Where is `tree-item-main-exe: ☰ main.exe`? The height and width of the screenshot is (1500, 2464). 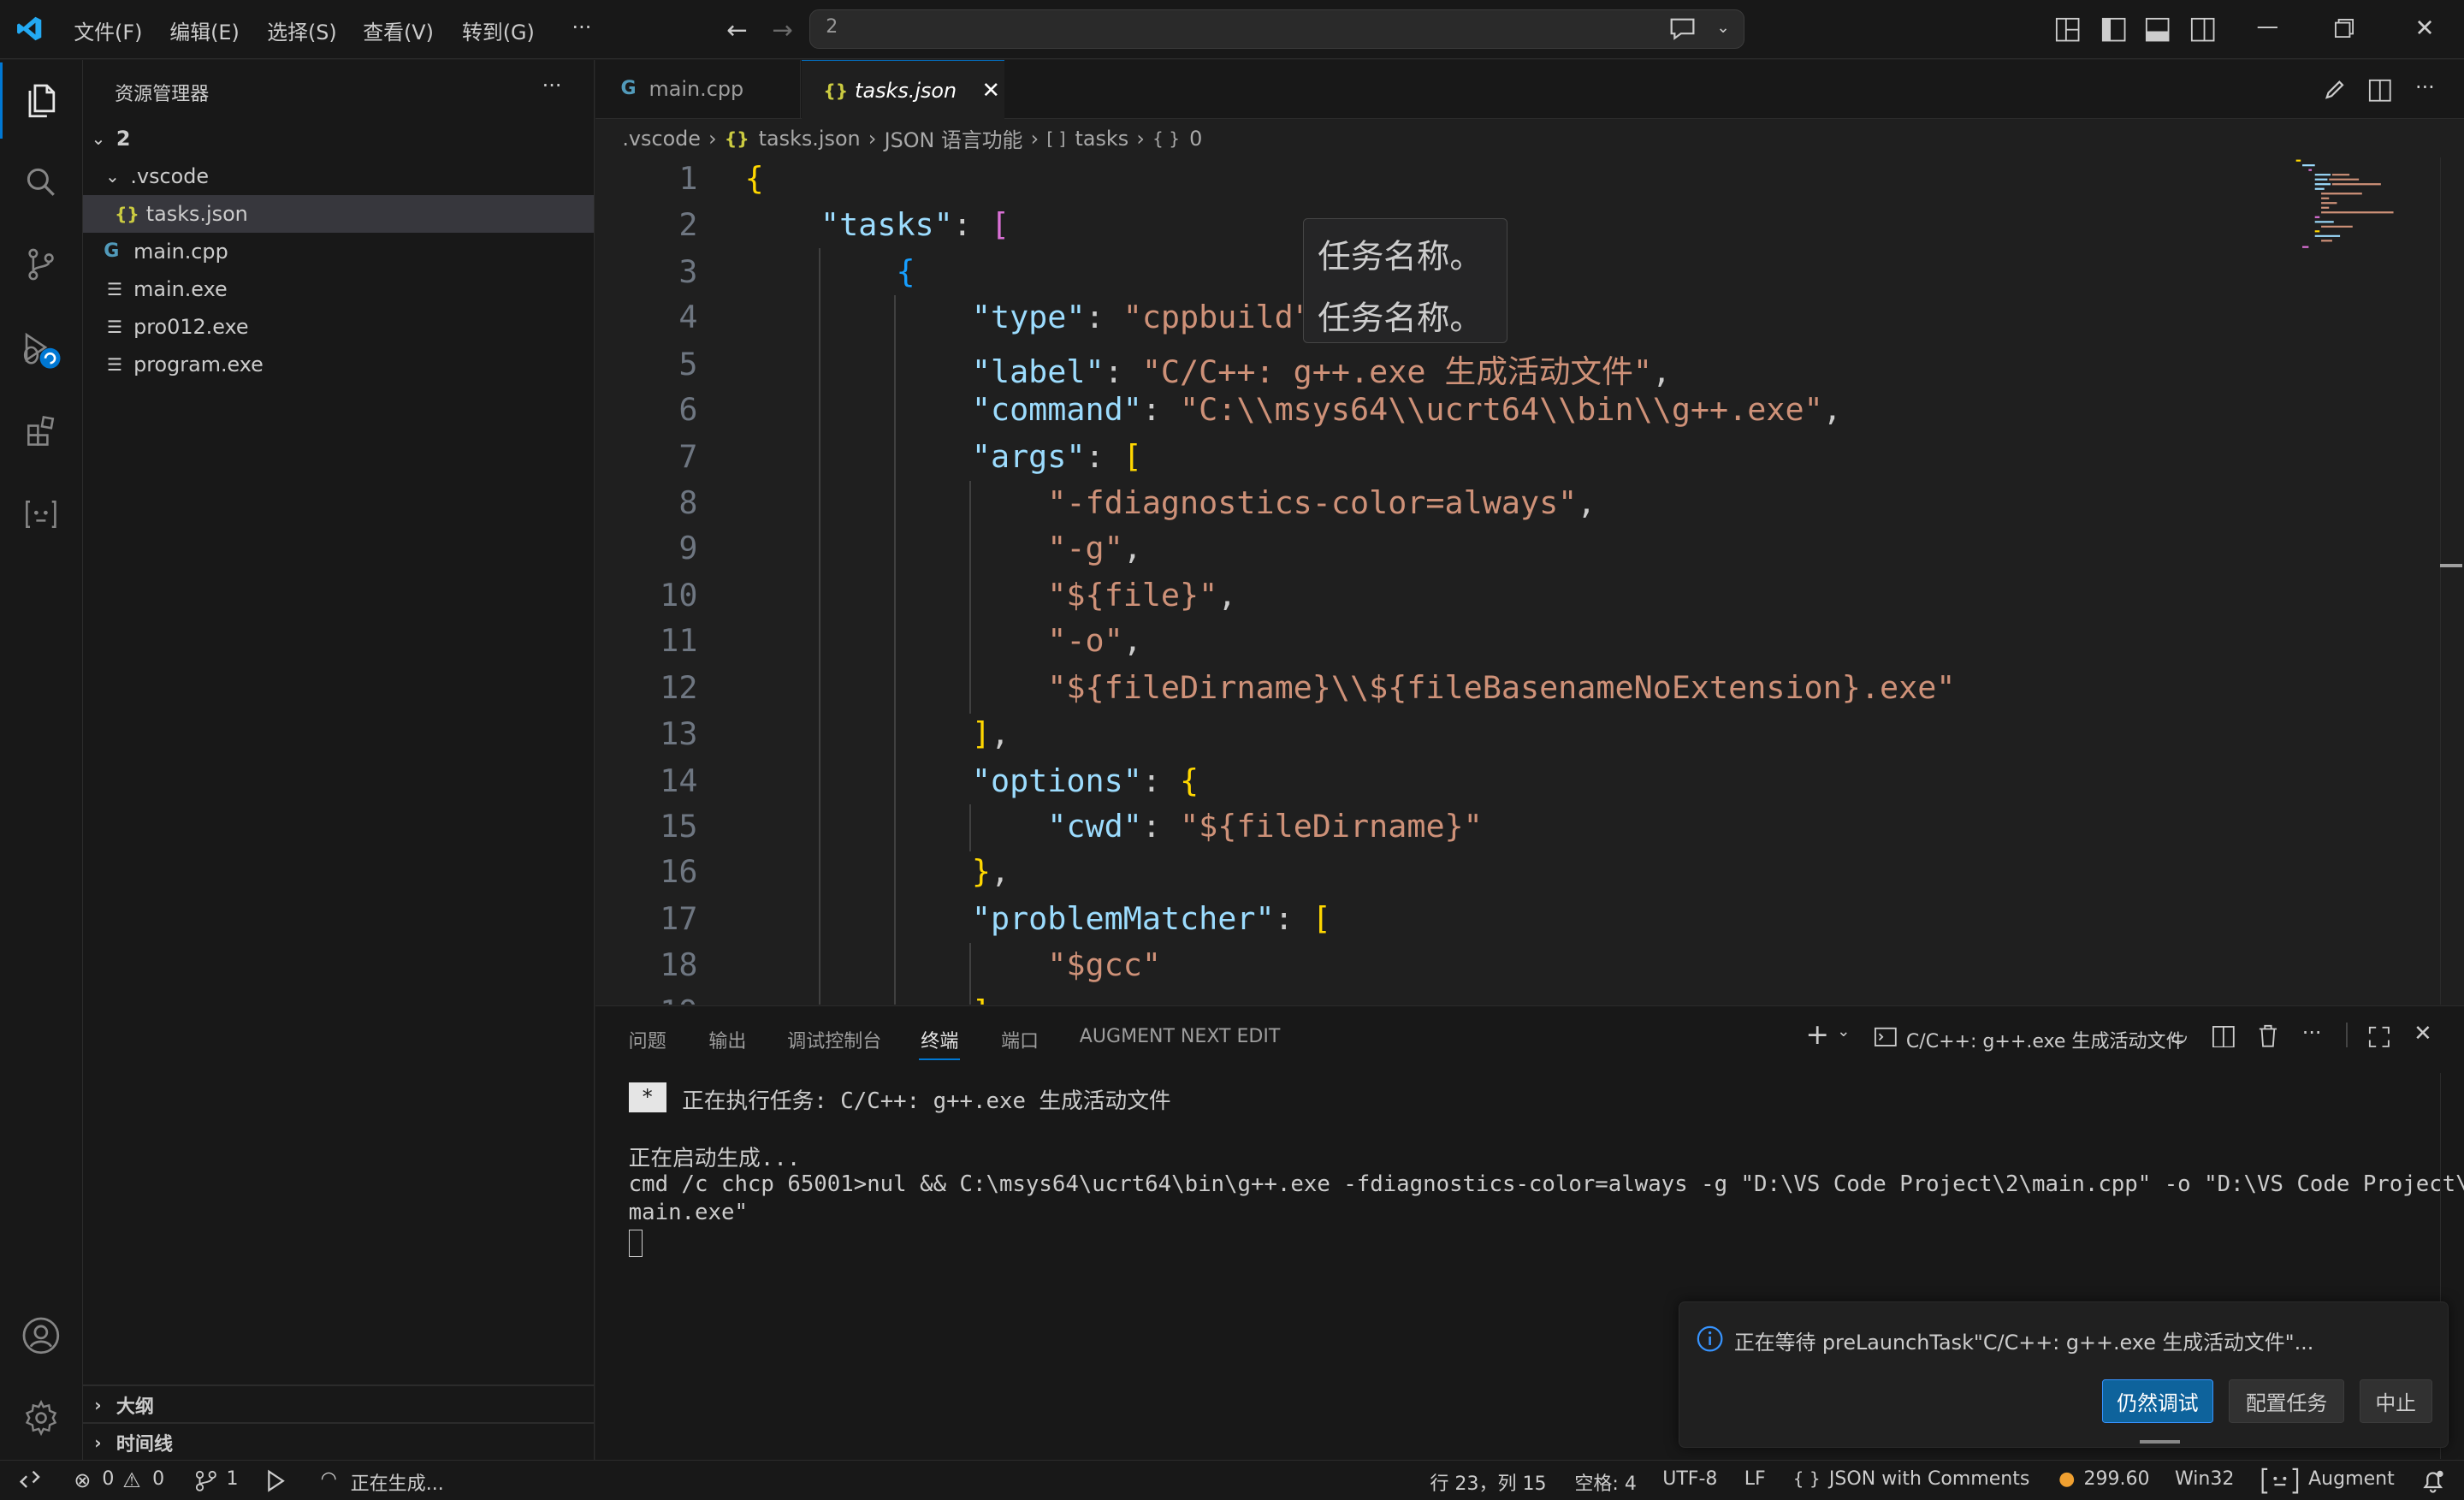 tree-item-main-exe: ☰ main.exe is located at coordinates (338, 289).